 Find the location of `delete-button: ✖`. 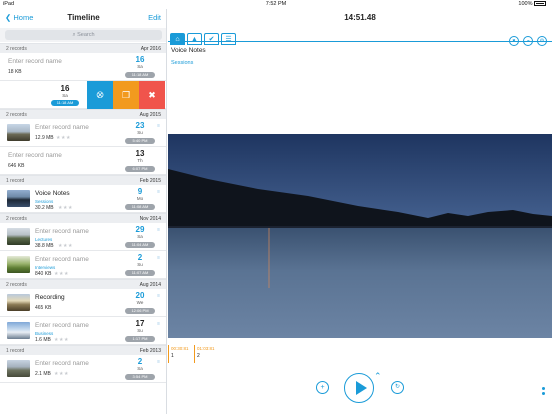

delete-button: ✖ is located at coordinates (152, 95).